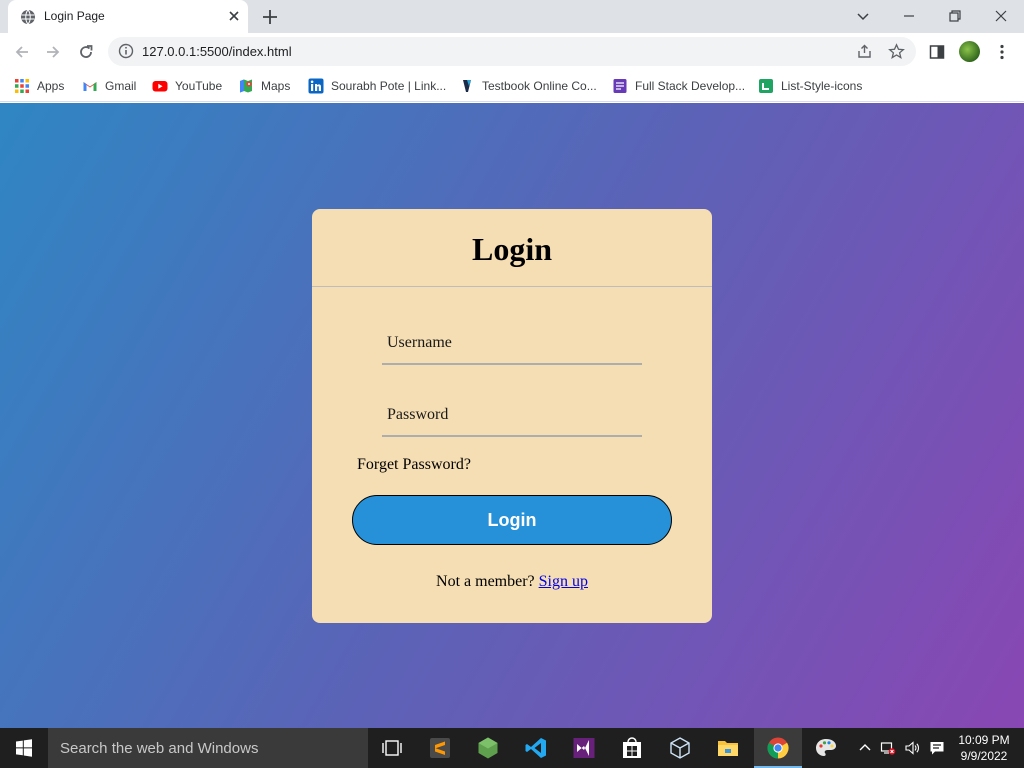 This screenshot has height=768, width=1024. What do you see at coordinates (199, 86) in the screenshot?
I see `bookmark-label: YouTube` at bounding box center [199, 86].